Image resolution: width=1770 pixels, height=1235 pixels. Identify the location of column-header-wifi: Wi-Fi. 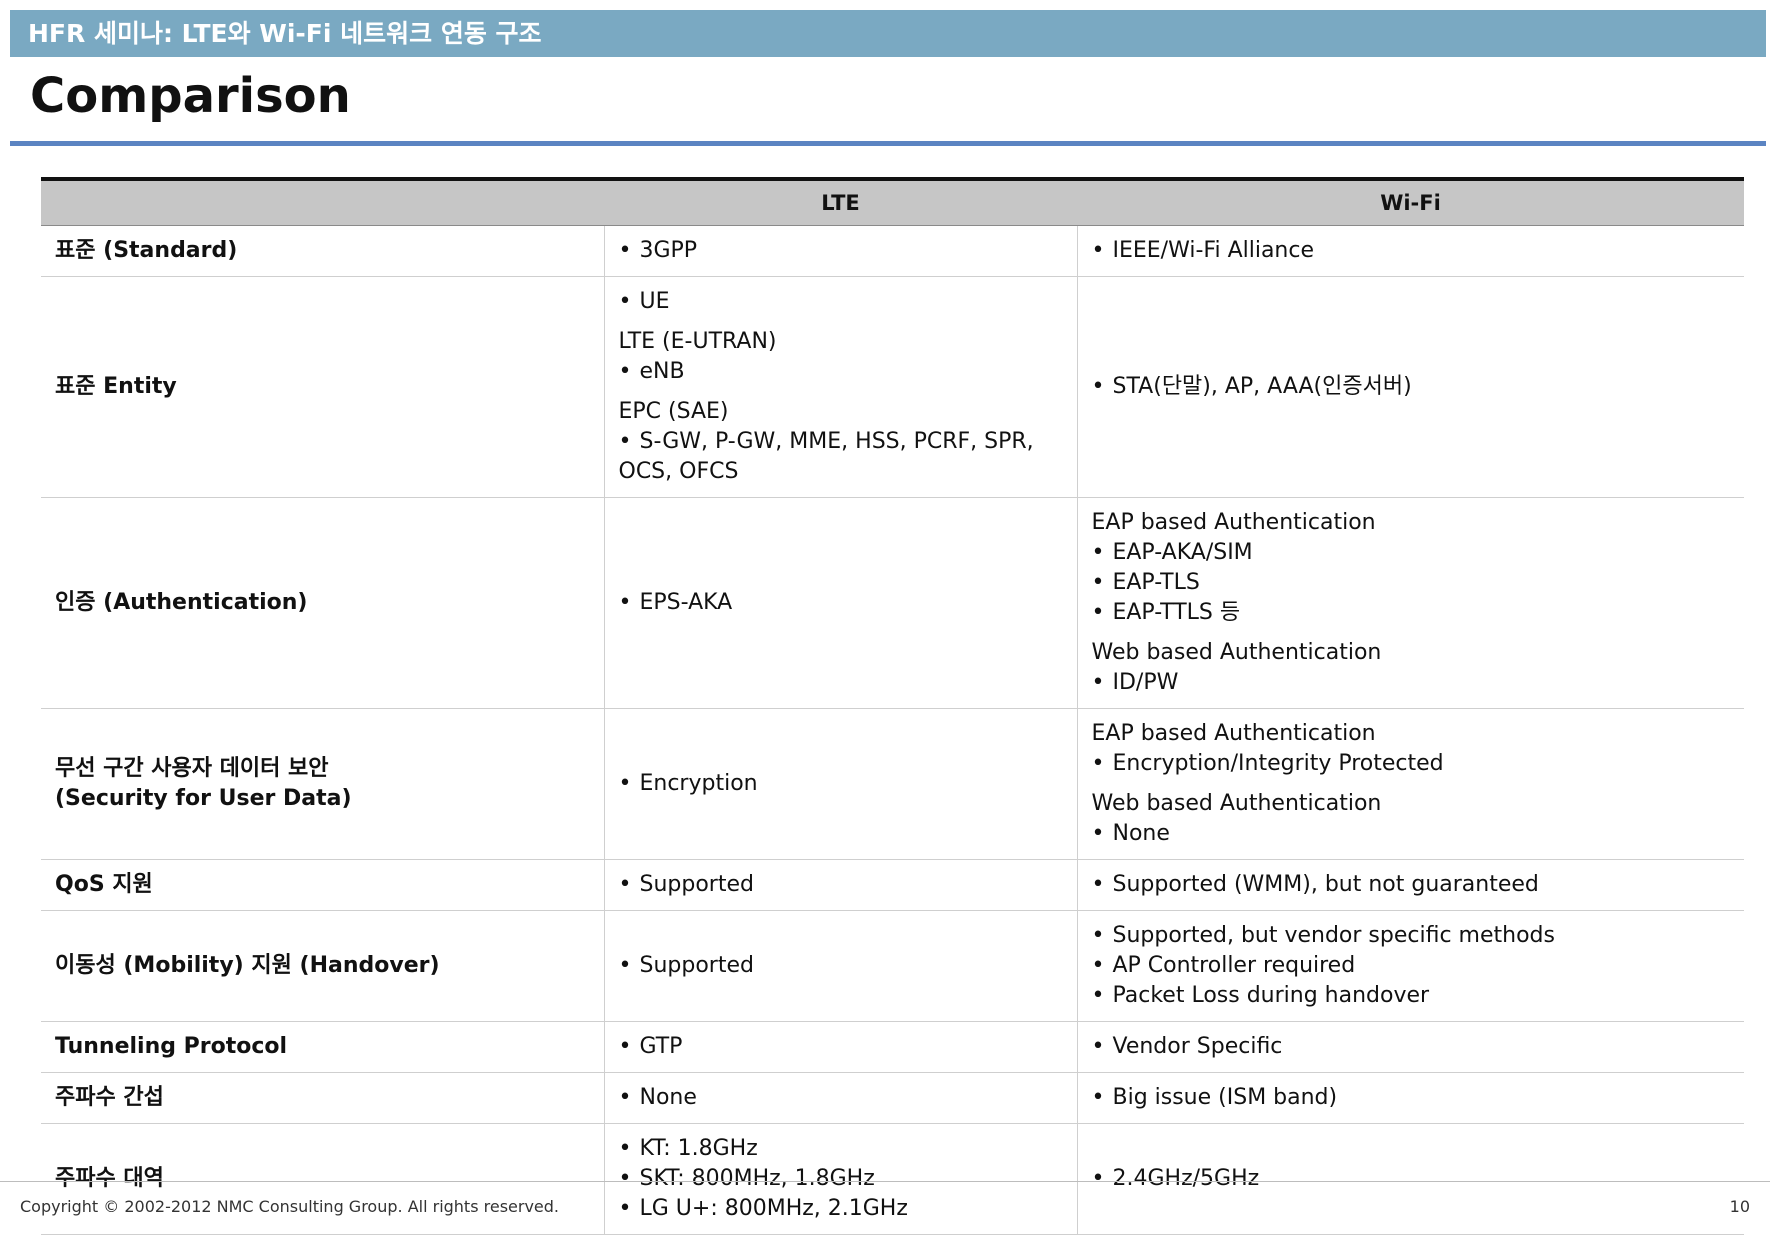
(1410, 201).